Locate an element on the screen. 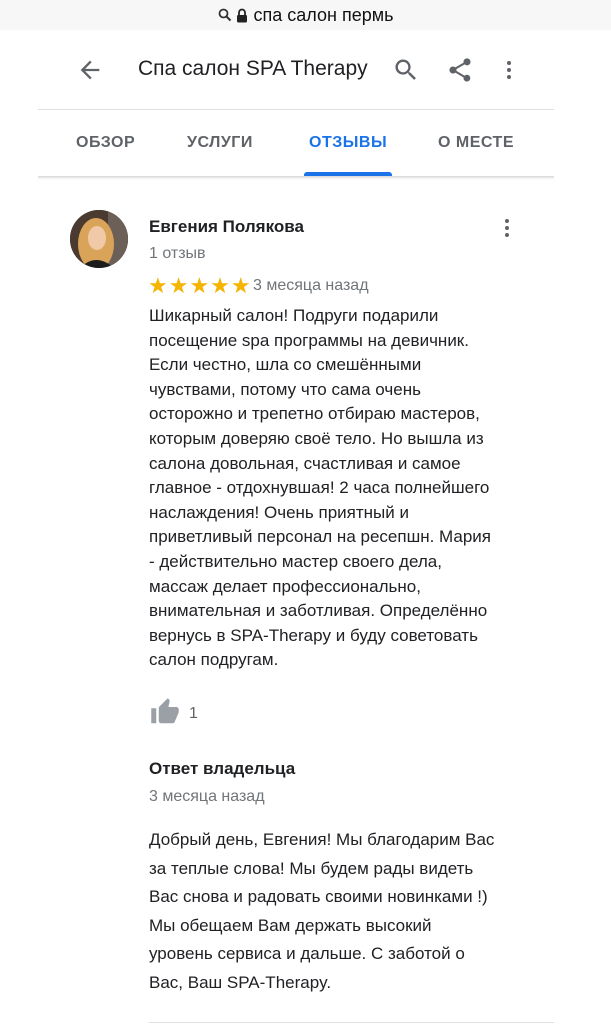 Image resolution: width=611 pixels, height=1024 pixels. star-rating: ★★★★★ is located at coordinates (200, 285).